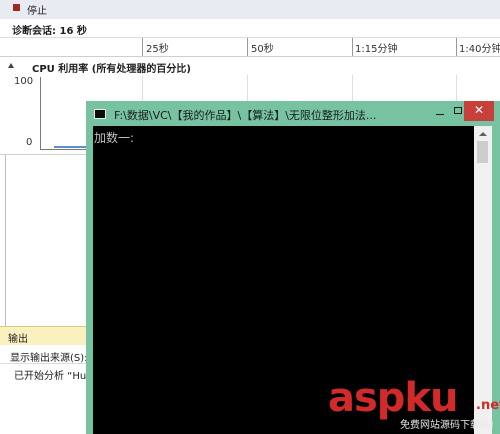 This screenshot has height=434, width=500. I want to click on watermark-suffix: .net, so click(488, 405).